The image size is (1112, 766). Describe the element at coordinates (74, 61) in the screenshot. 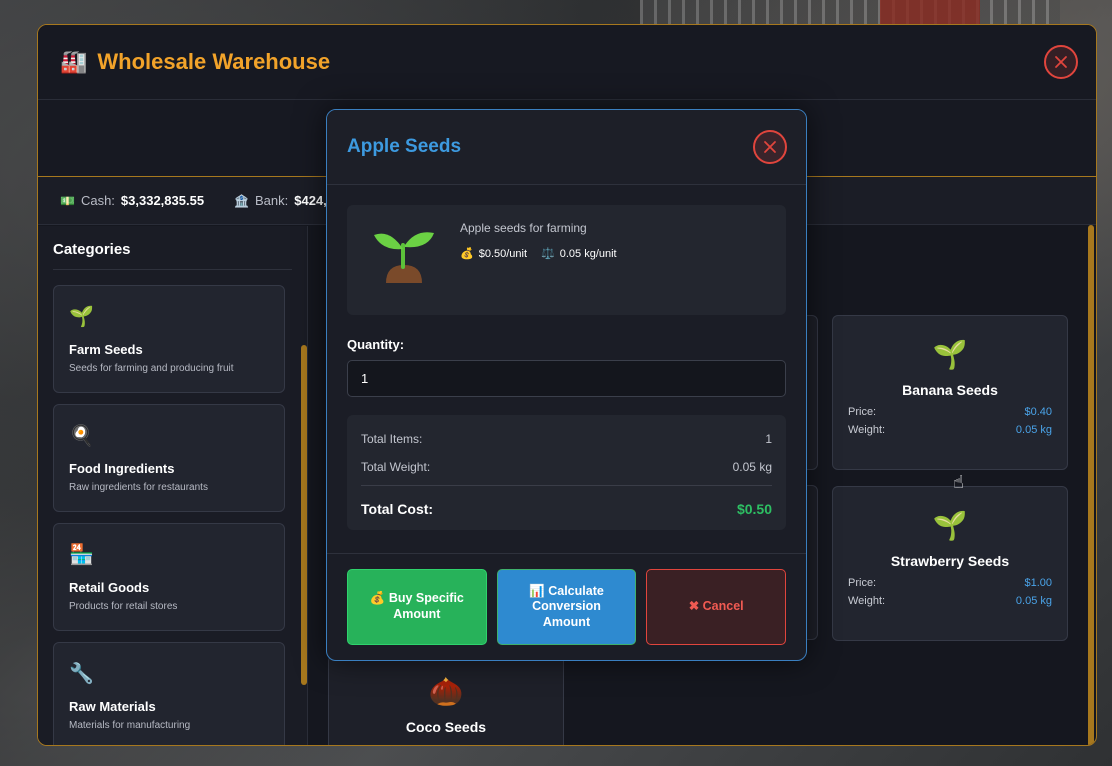

I see `factory-icon: 🏭` at that location.